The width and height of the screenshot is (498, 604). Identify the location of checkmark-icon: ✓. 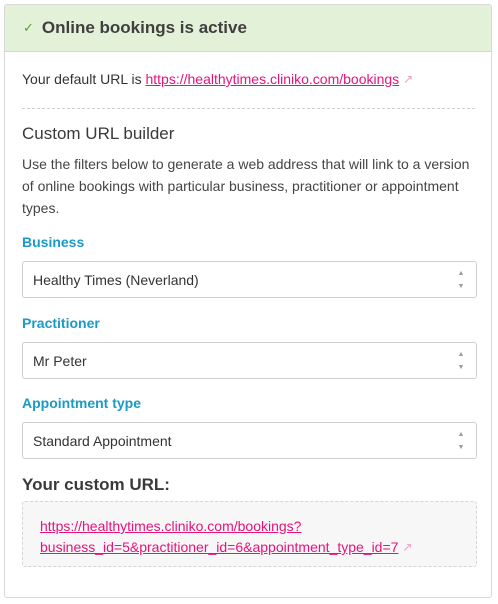
(28, 27).